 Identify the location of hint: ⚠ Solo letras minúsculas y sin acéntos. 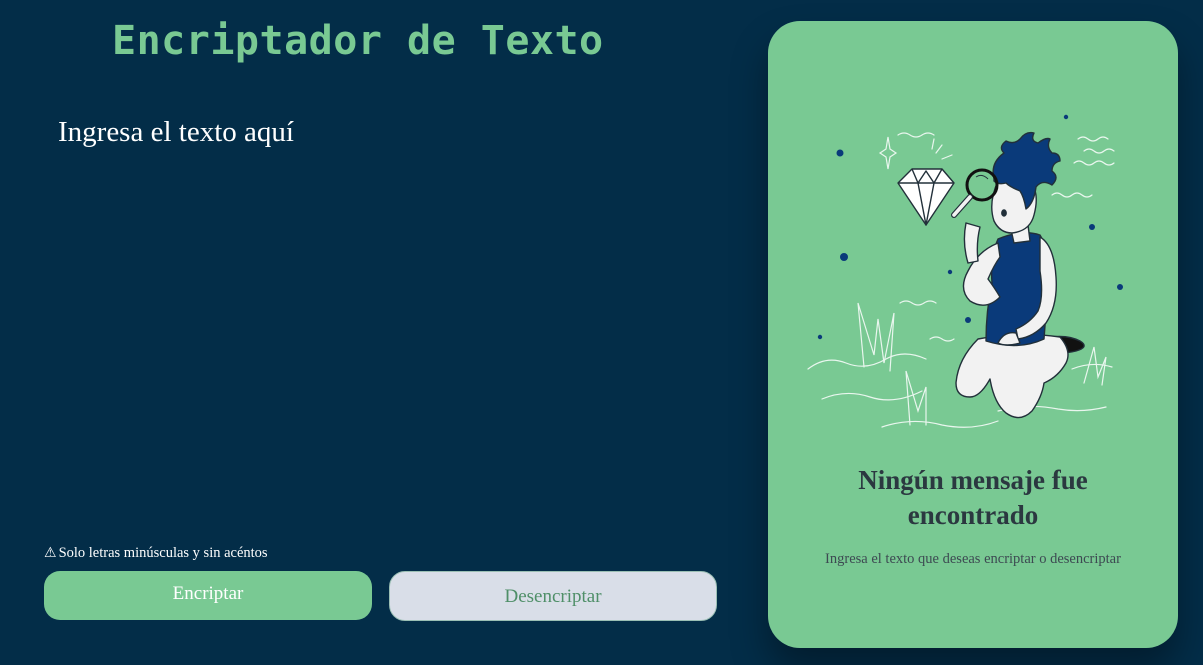
(156, 553).